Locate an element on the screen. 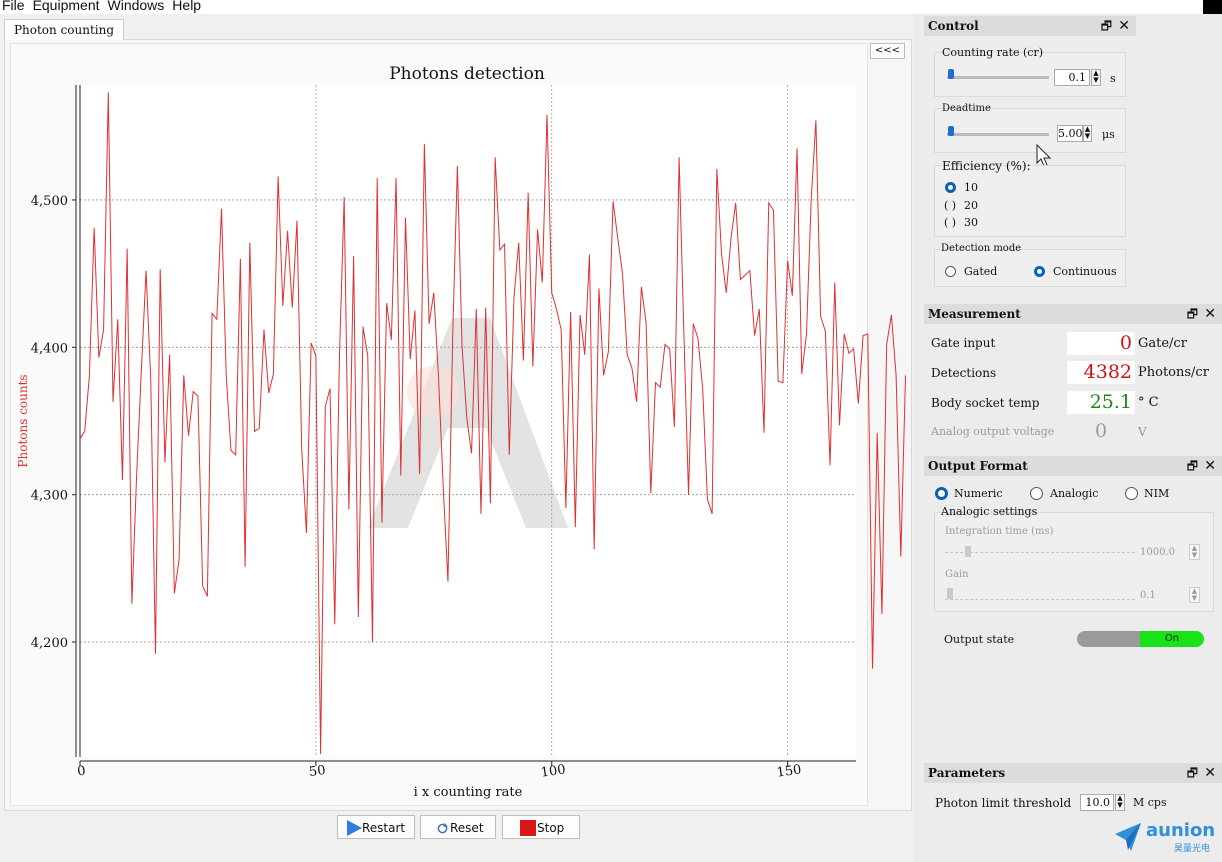 The image size is (1222, 862). counting-rate-input: 0.1 is located at coordinates (1072, 77).